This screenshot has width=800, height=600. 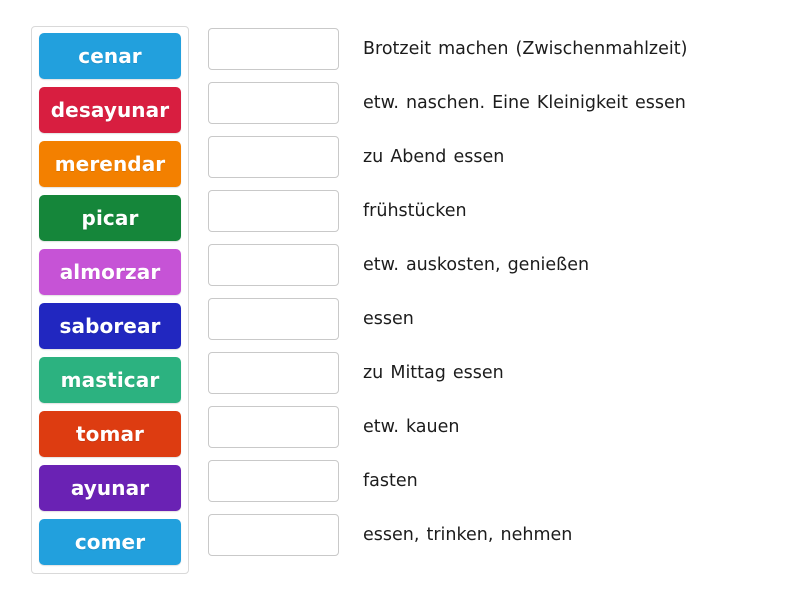 I want to click on match-row: fasten, so click(x=498, y=481).